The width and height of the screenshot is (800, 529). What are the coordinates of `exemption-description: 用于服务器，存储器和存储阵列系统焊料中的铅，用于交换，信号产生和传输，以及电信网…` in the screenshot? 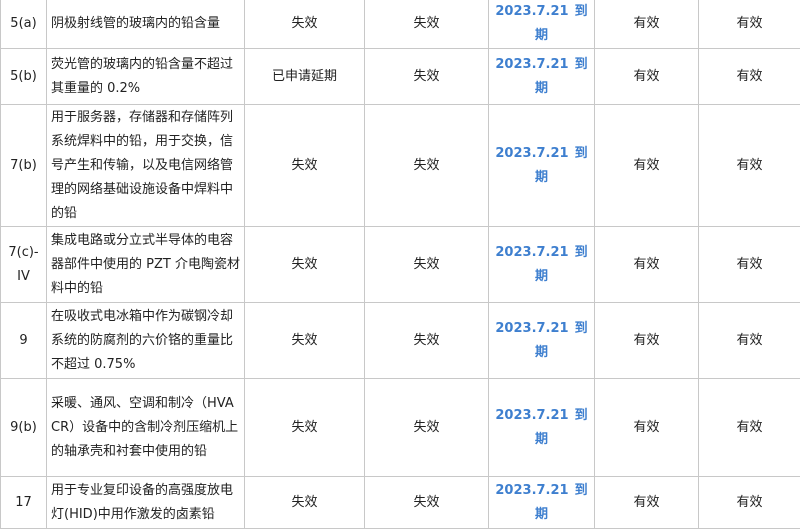 It's located at (146, 166).